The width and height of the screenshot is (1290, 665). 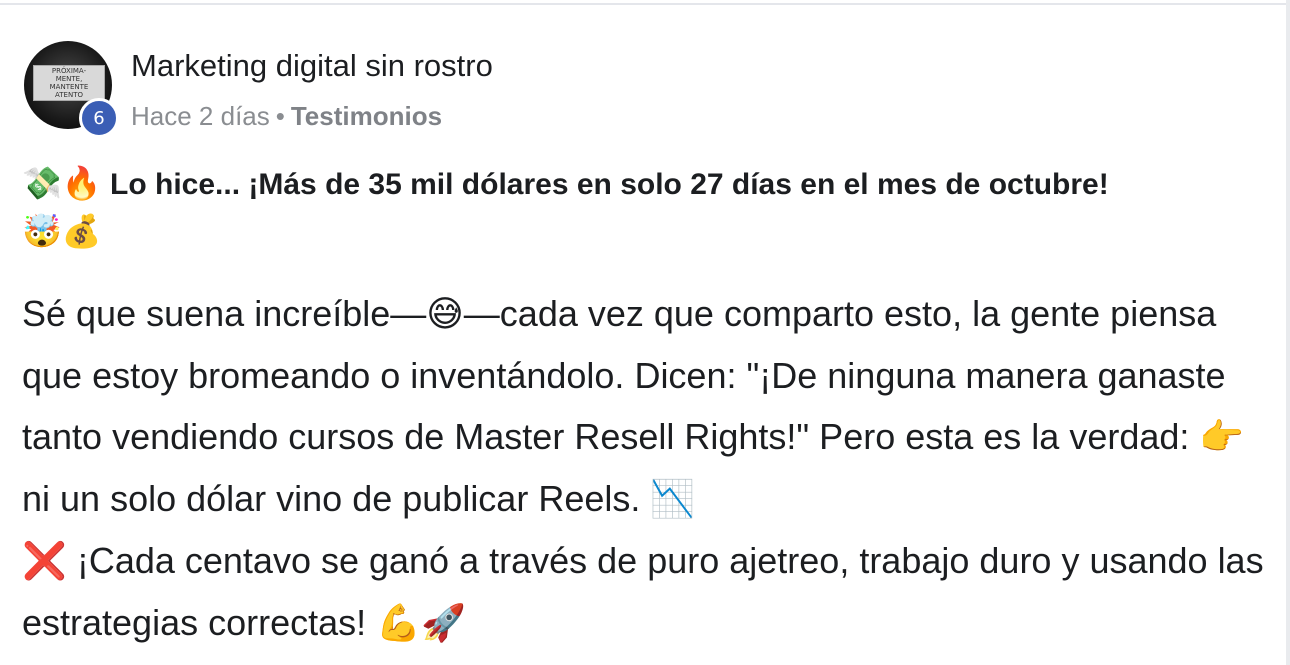 I want to click on exploding-head-icon: 🤯, so click(x=42, y=231).